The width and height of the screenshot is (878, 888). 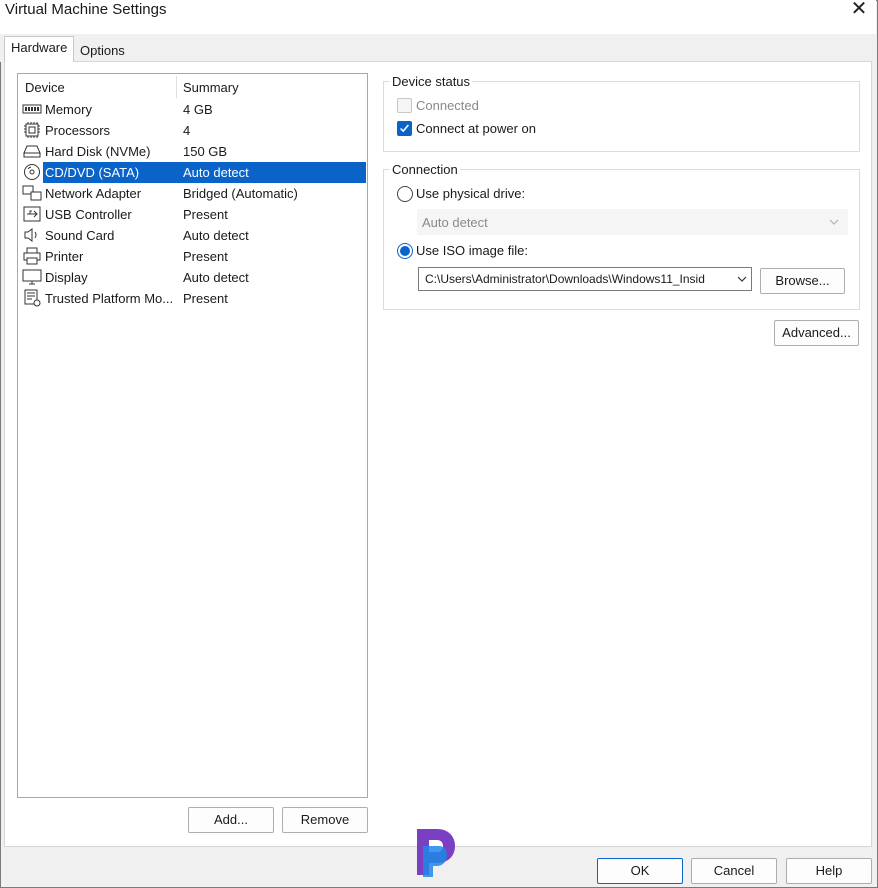 I want to click on device-name: Printer, so click(x=64, y=256).